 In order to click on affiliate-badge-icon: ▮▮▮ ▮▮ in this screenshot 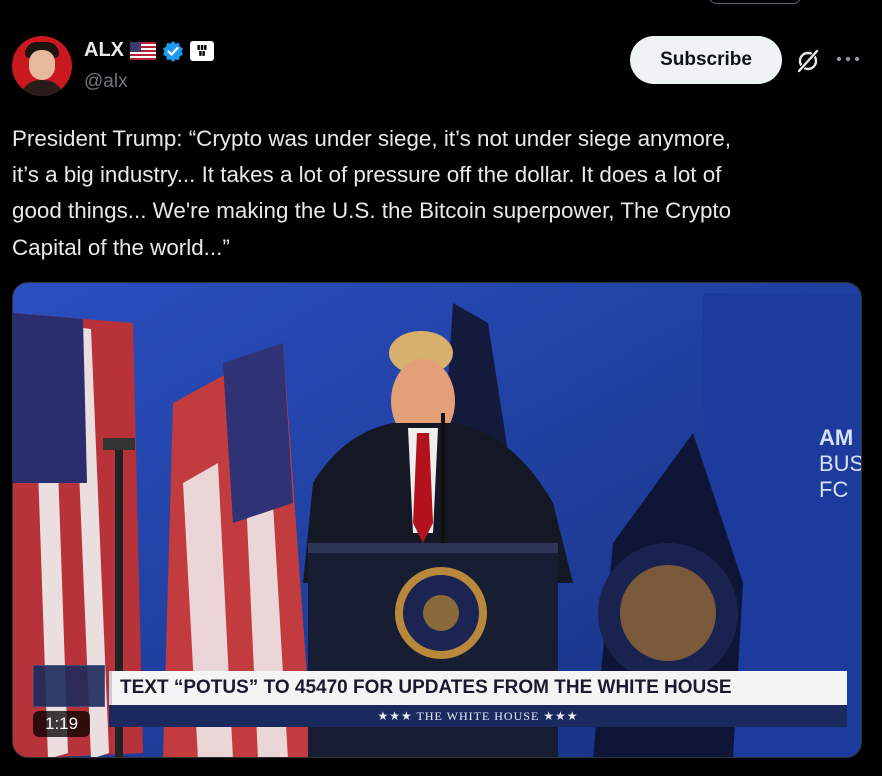, I will do `click(202, 50)`.